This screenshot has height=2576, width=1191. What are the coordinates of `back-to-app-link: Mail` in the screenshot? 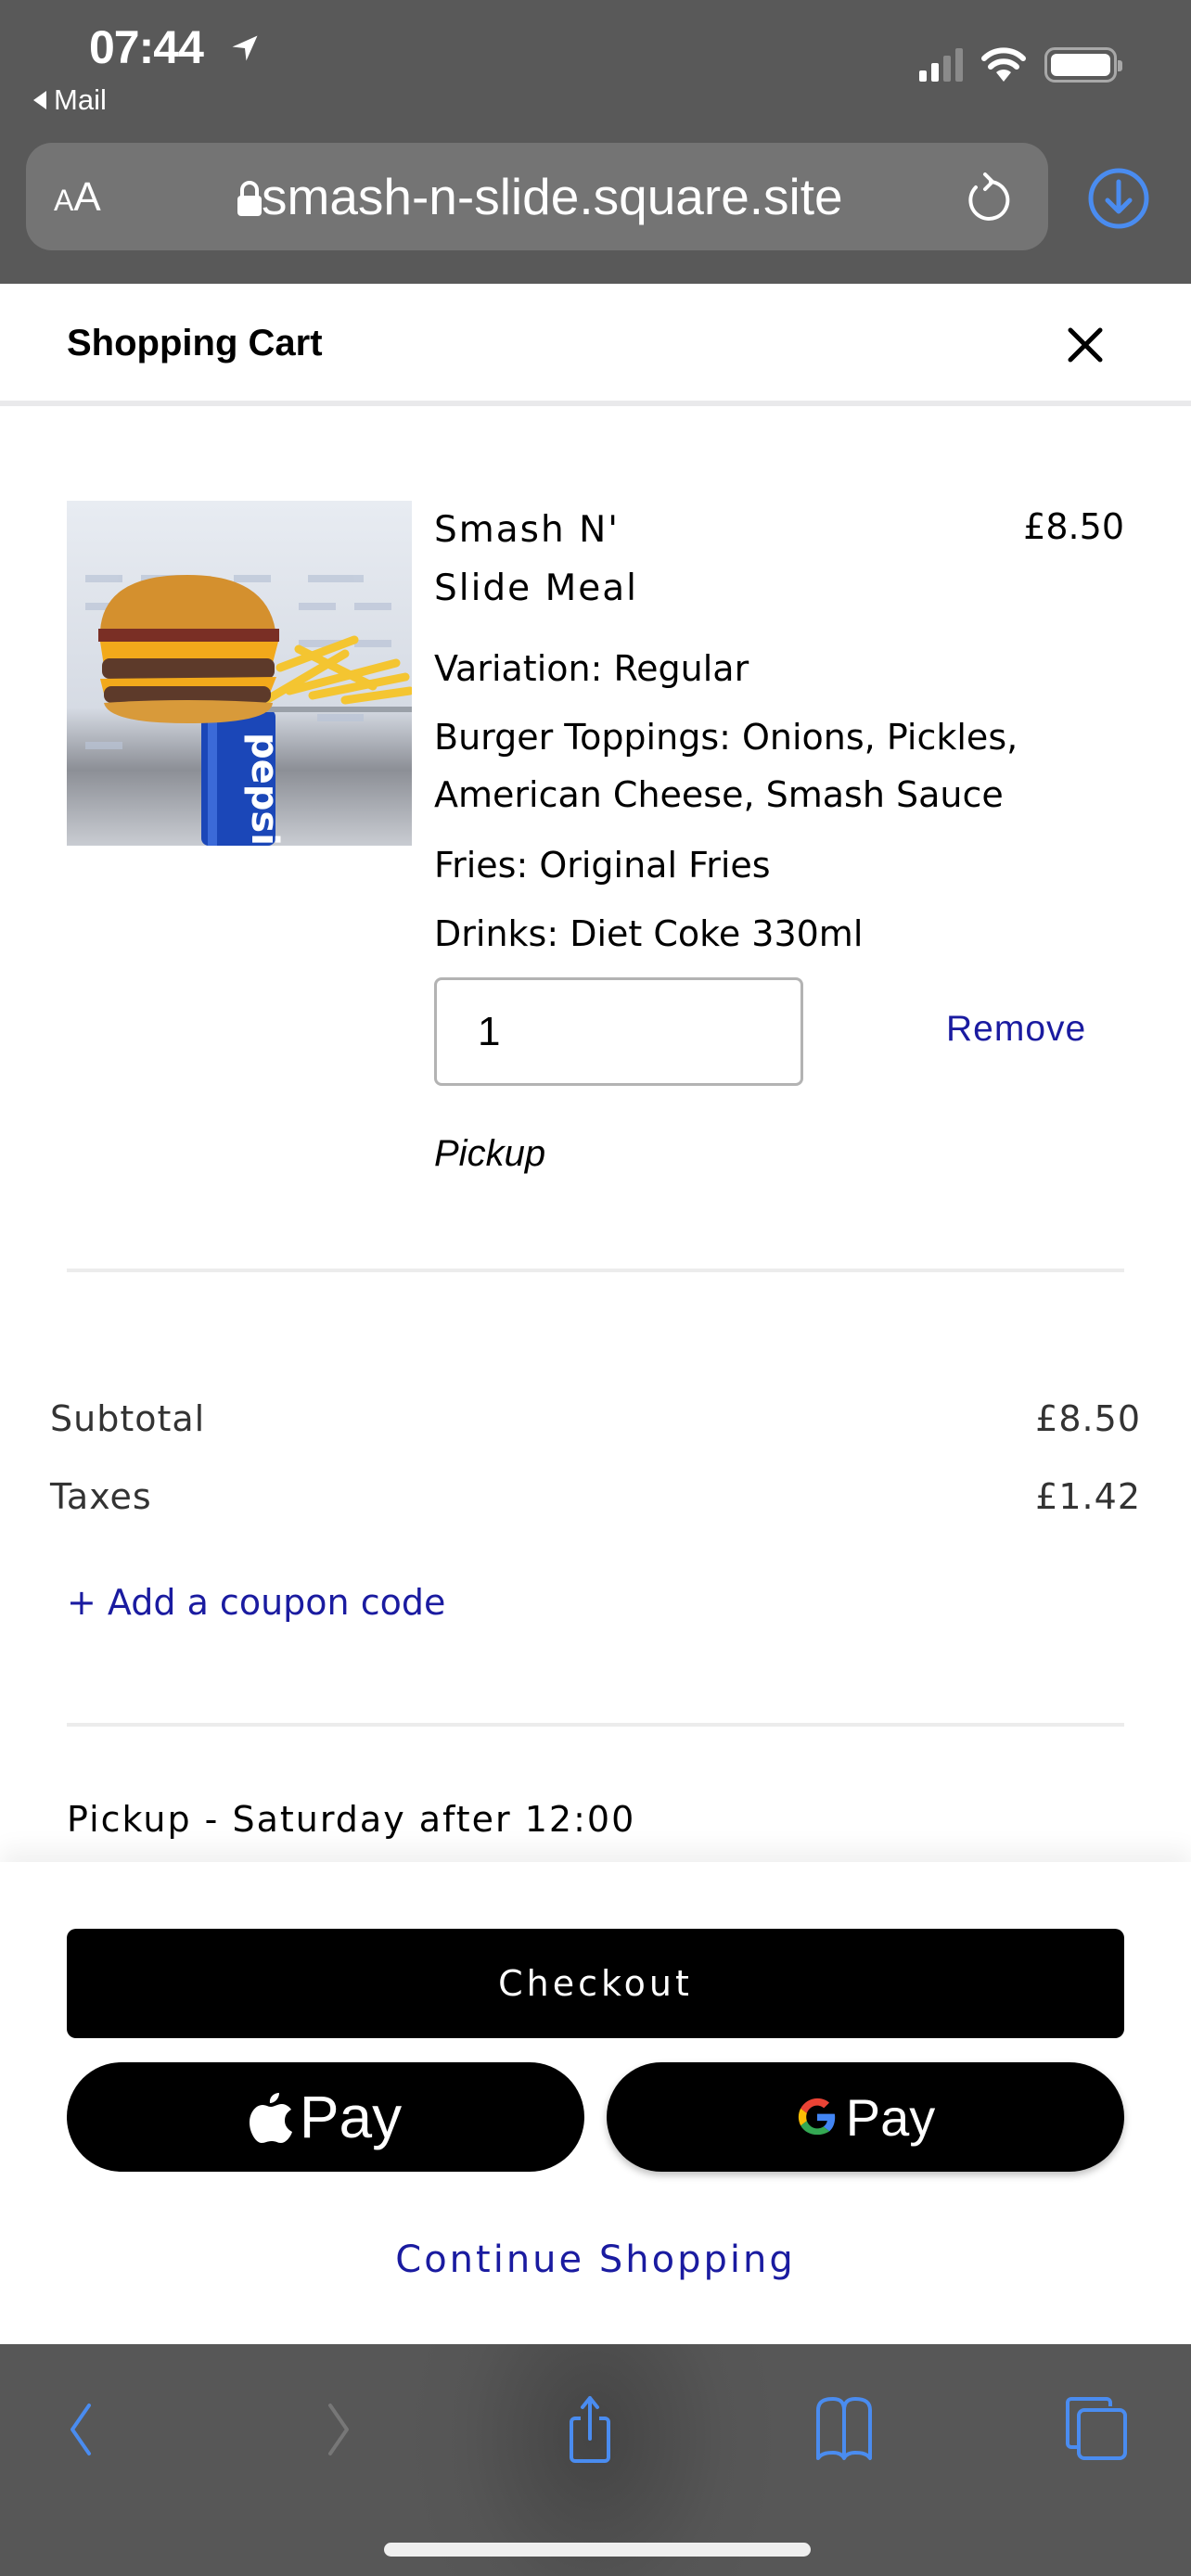 It's located at (70, 100).